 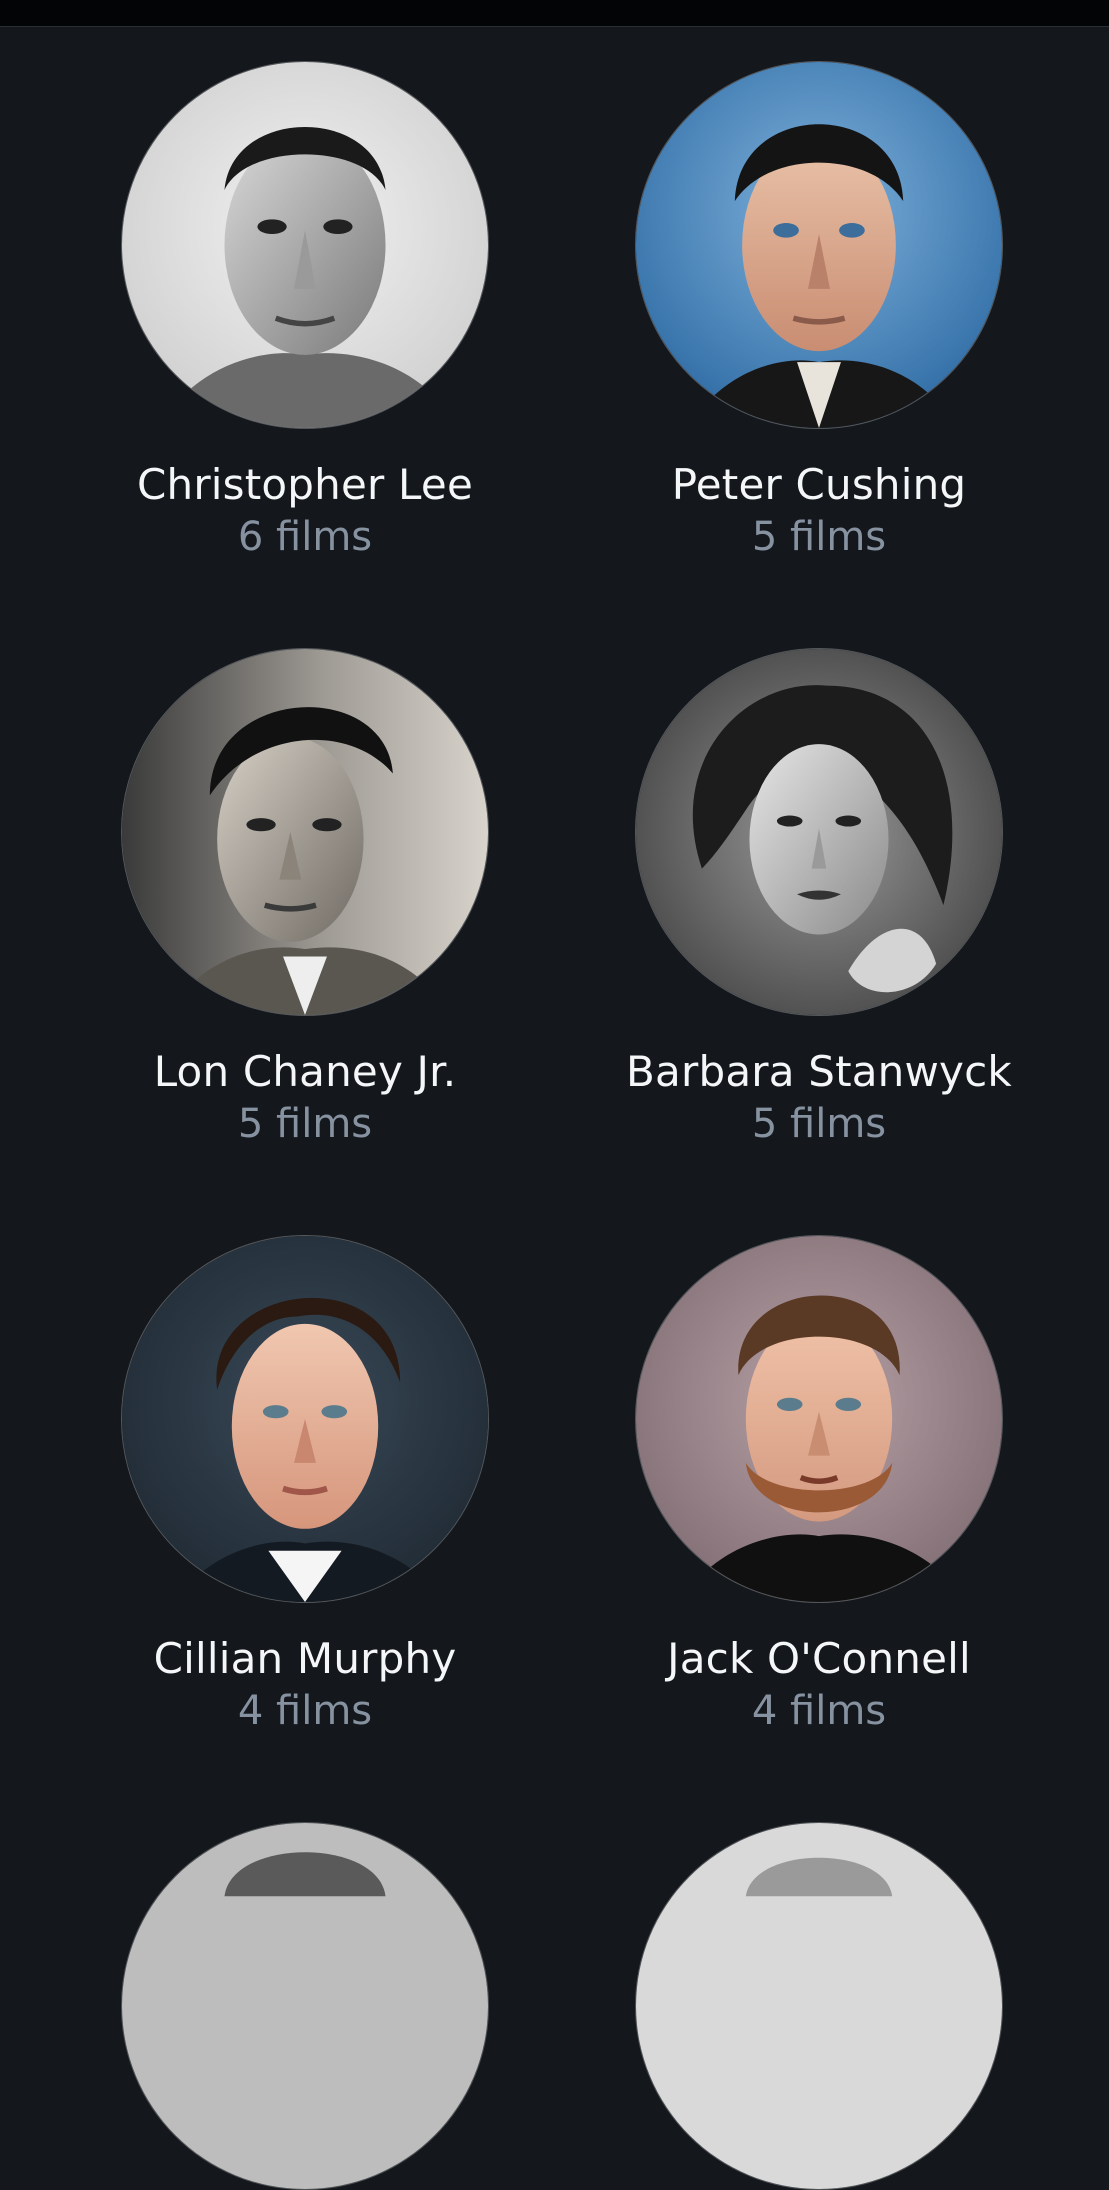 I want to click on person-name: Lon Chaney Jr., so click(x=305, y=1072).